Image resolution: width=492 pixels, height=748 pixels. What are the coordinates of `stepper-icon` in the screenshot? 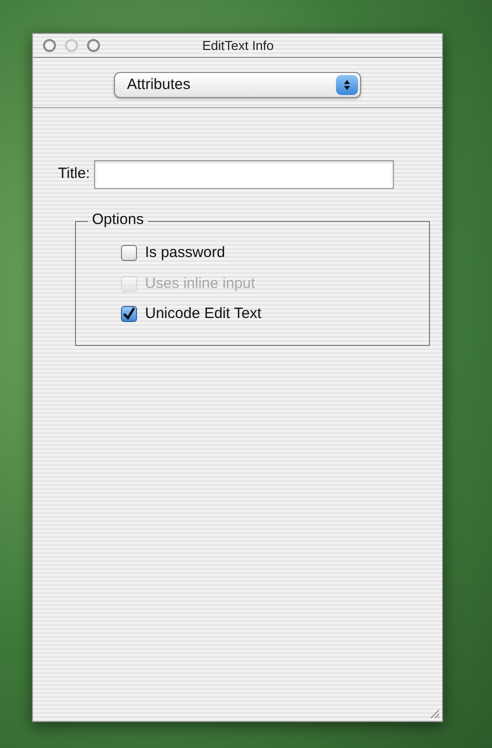 It's located at (347, 85).